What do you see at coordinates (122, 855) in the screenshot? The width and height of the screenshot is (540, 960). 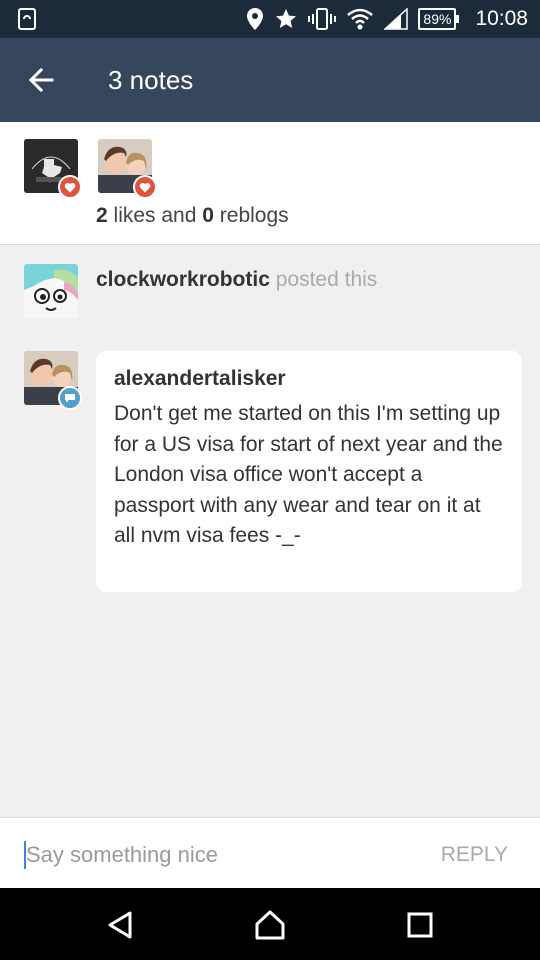 I see `reply-input: Say something nice` at bounding box center [122, 855].